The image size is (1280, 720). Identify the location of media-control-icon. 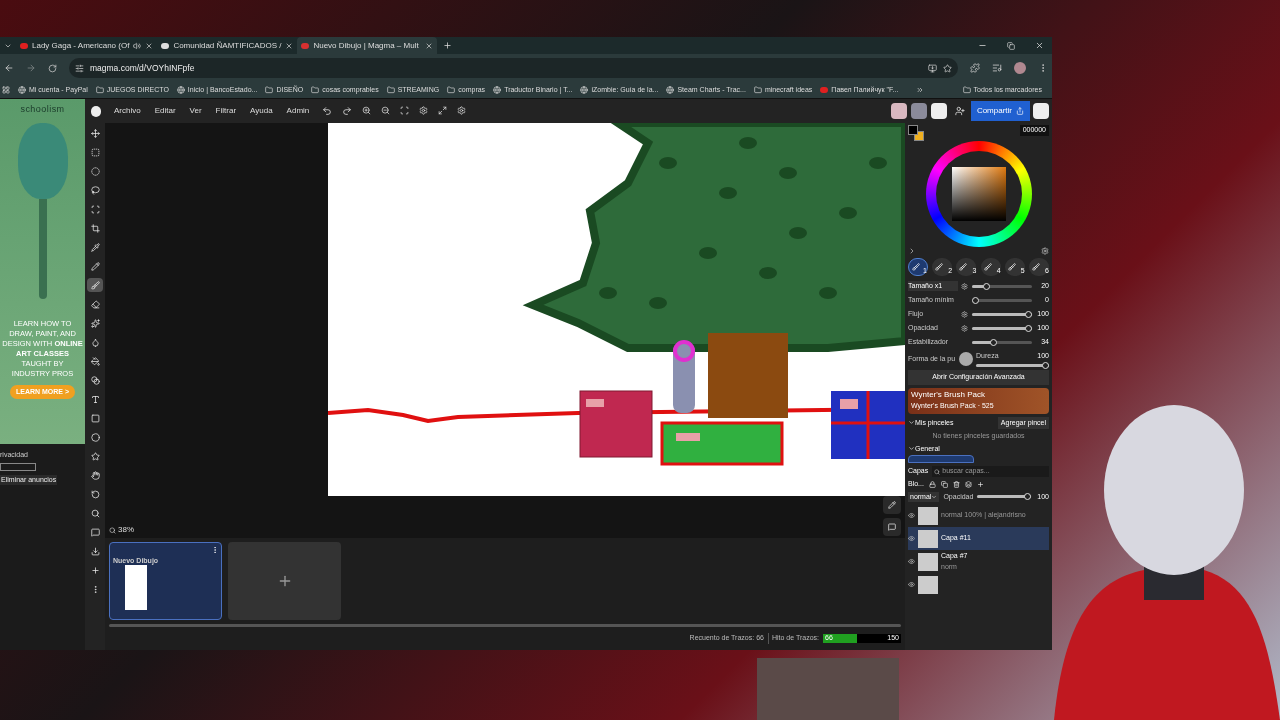
(997, 68).